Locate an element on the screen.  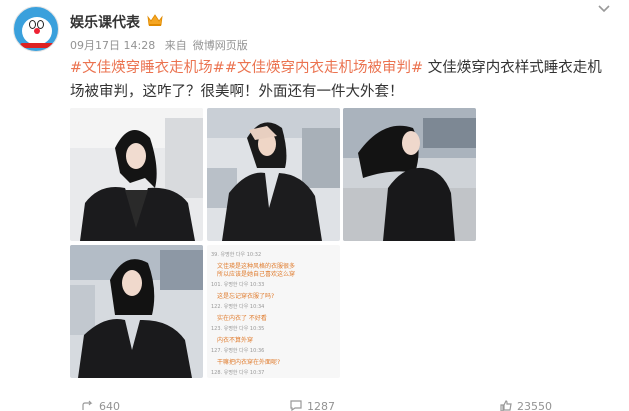
comment-text: 内衣不算外穿 is located at coordinates (235, 340).